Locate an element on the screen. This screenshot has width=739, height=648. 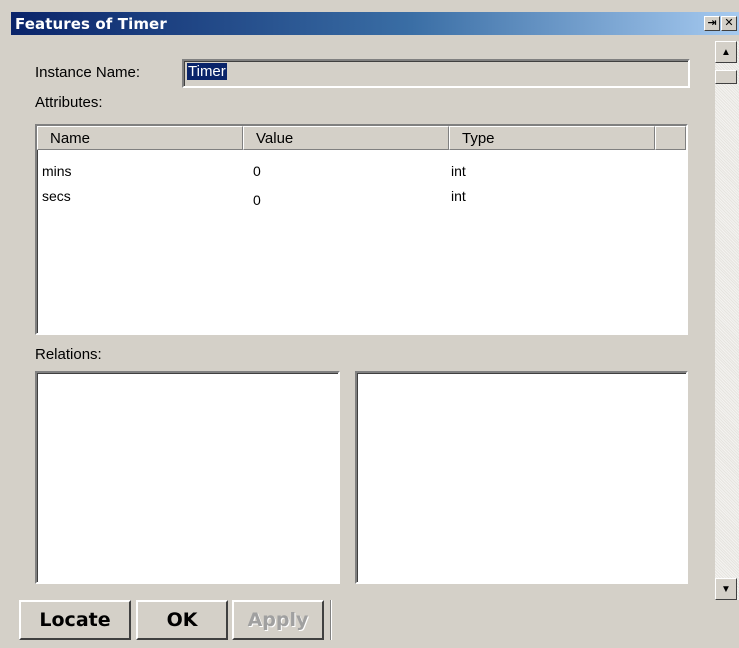
scrollbar-thumb is located at coordinates (726, 77).